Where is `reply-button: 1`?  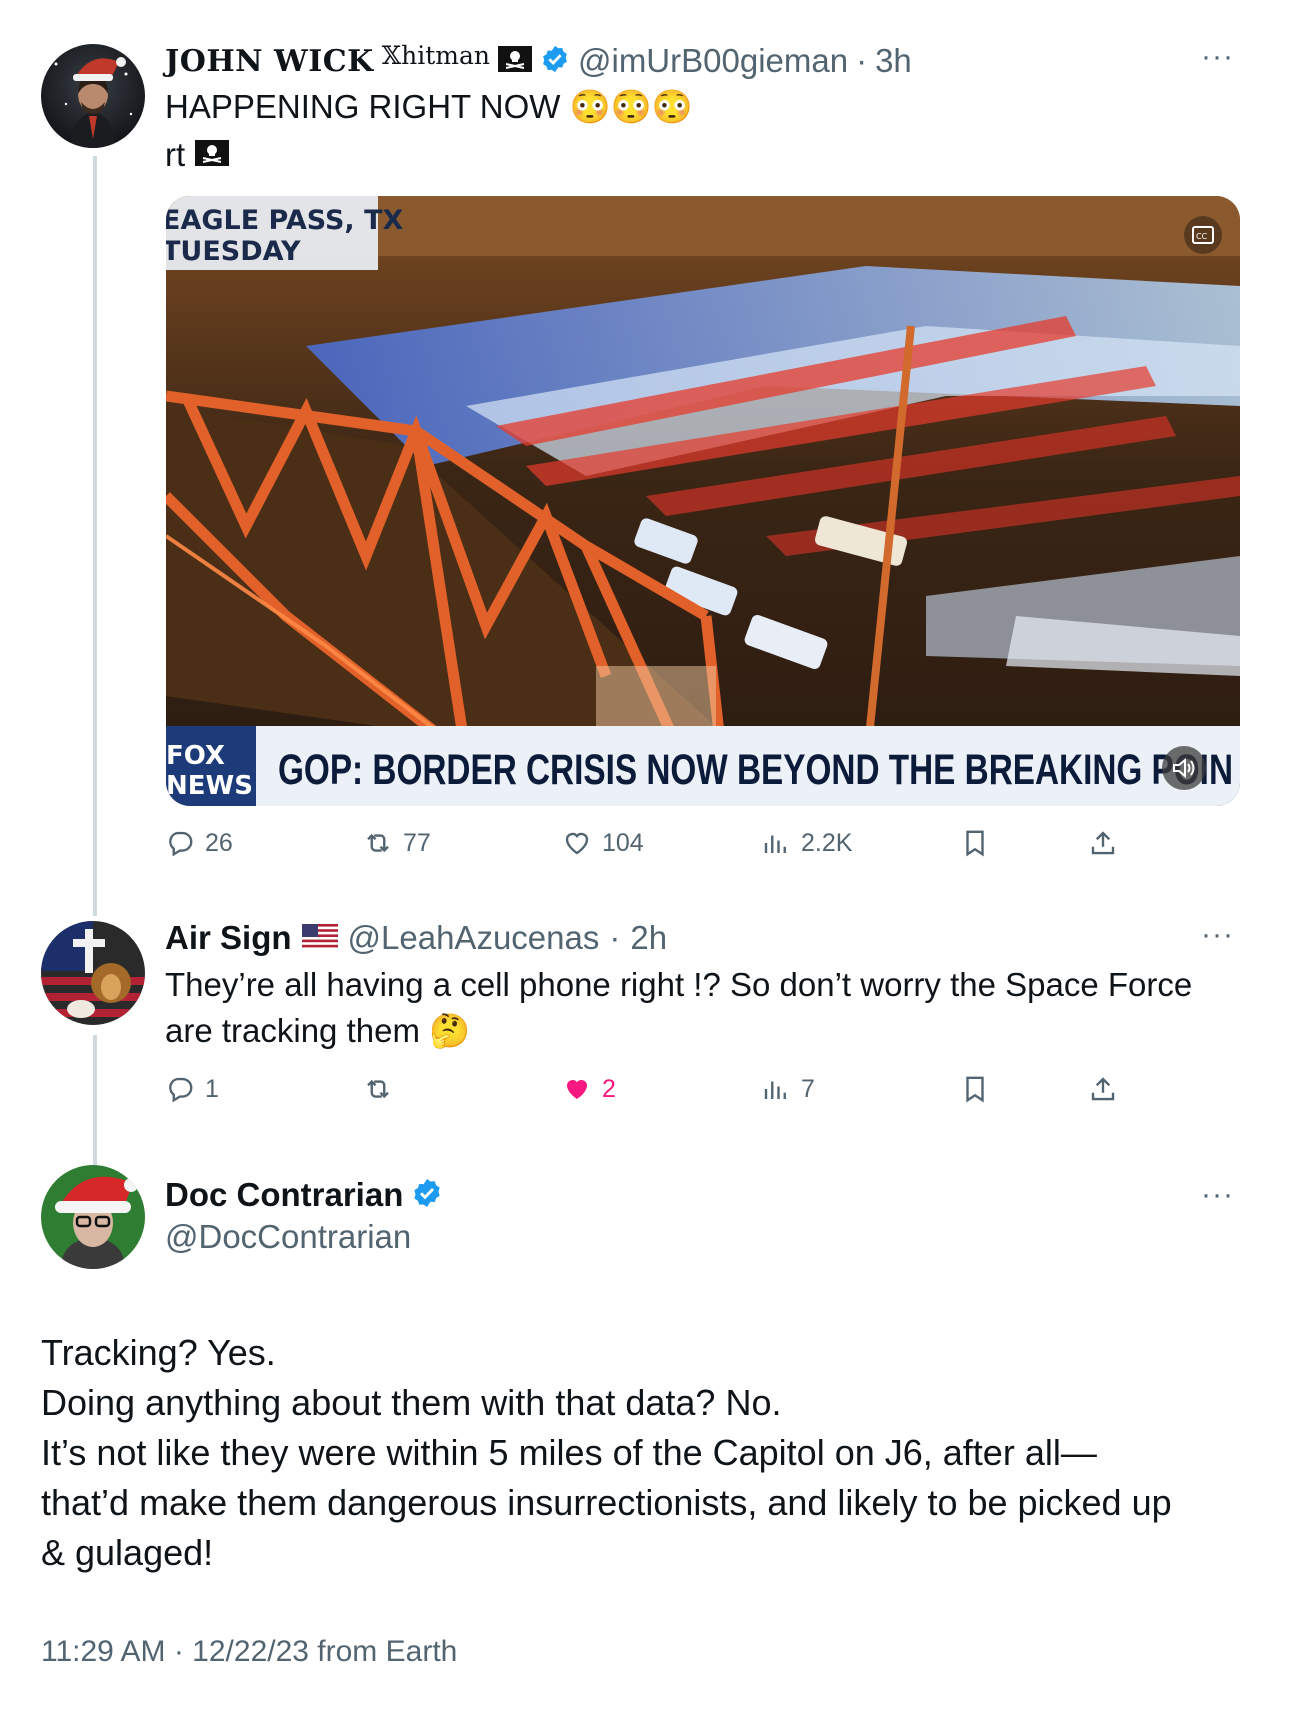 reply-button: 1 is located at coordinates (192, 1089).